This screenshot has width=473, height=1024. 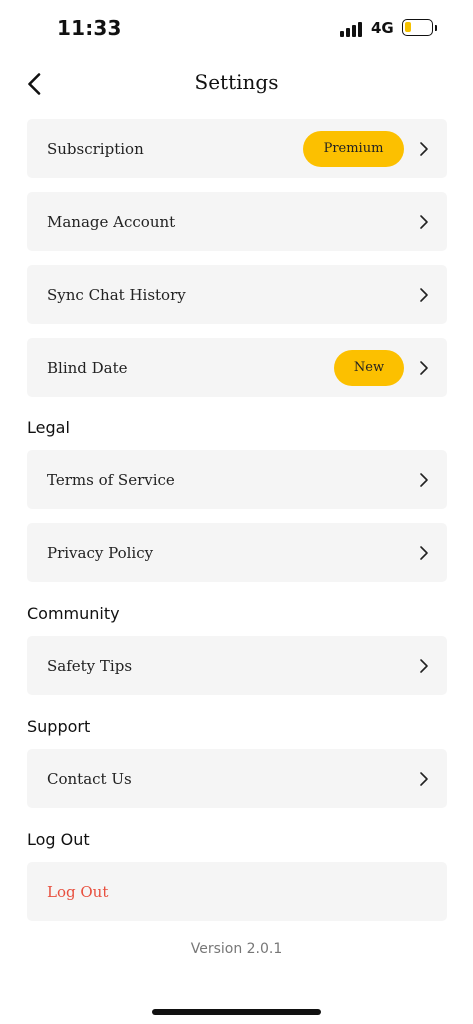 I want to click on log-out-button: Log Out, so click(x=237, y=891).